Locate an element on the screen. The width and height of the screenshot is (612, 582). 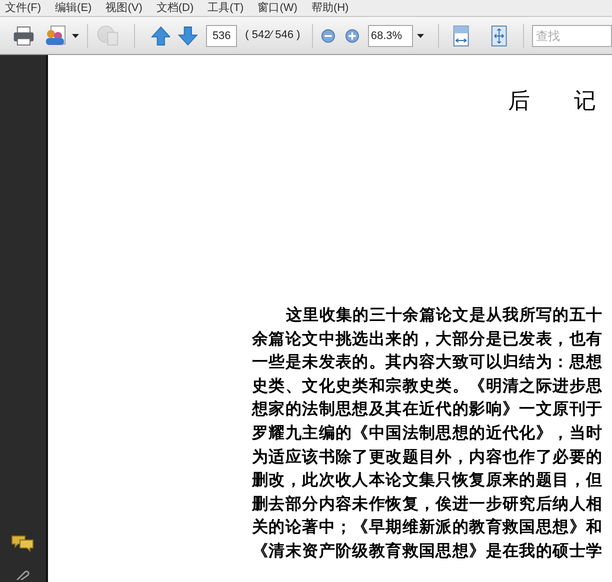
fit-page-icon is located at coordinates (499, 36).